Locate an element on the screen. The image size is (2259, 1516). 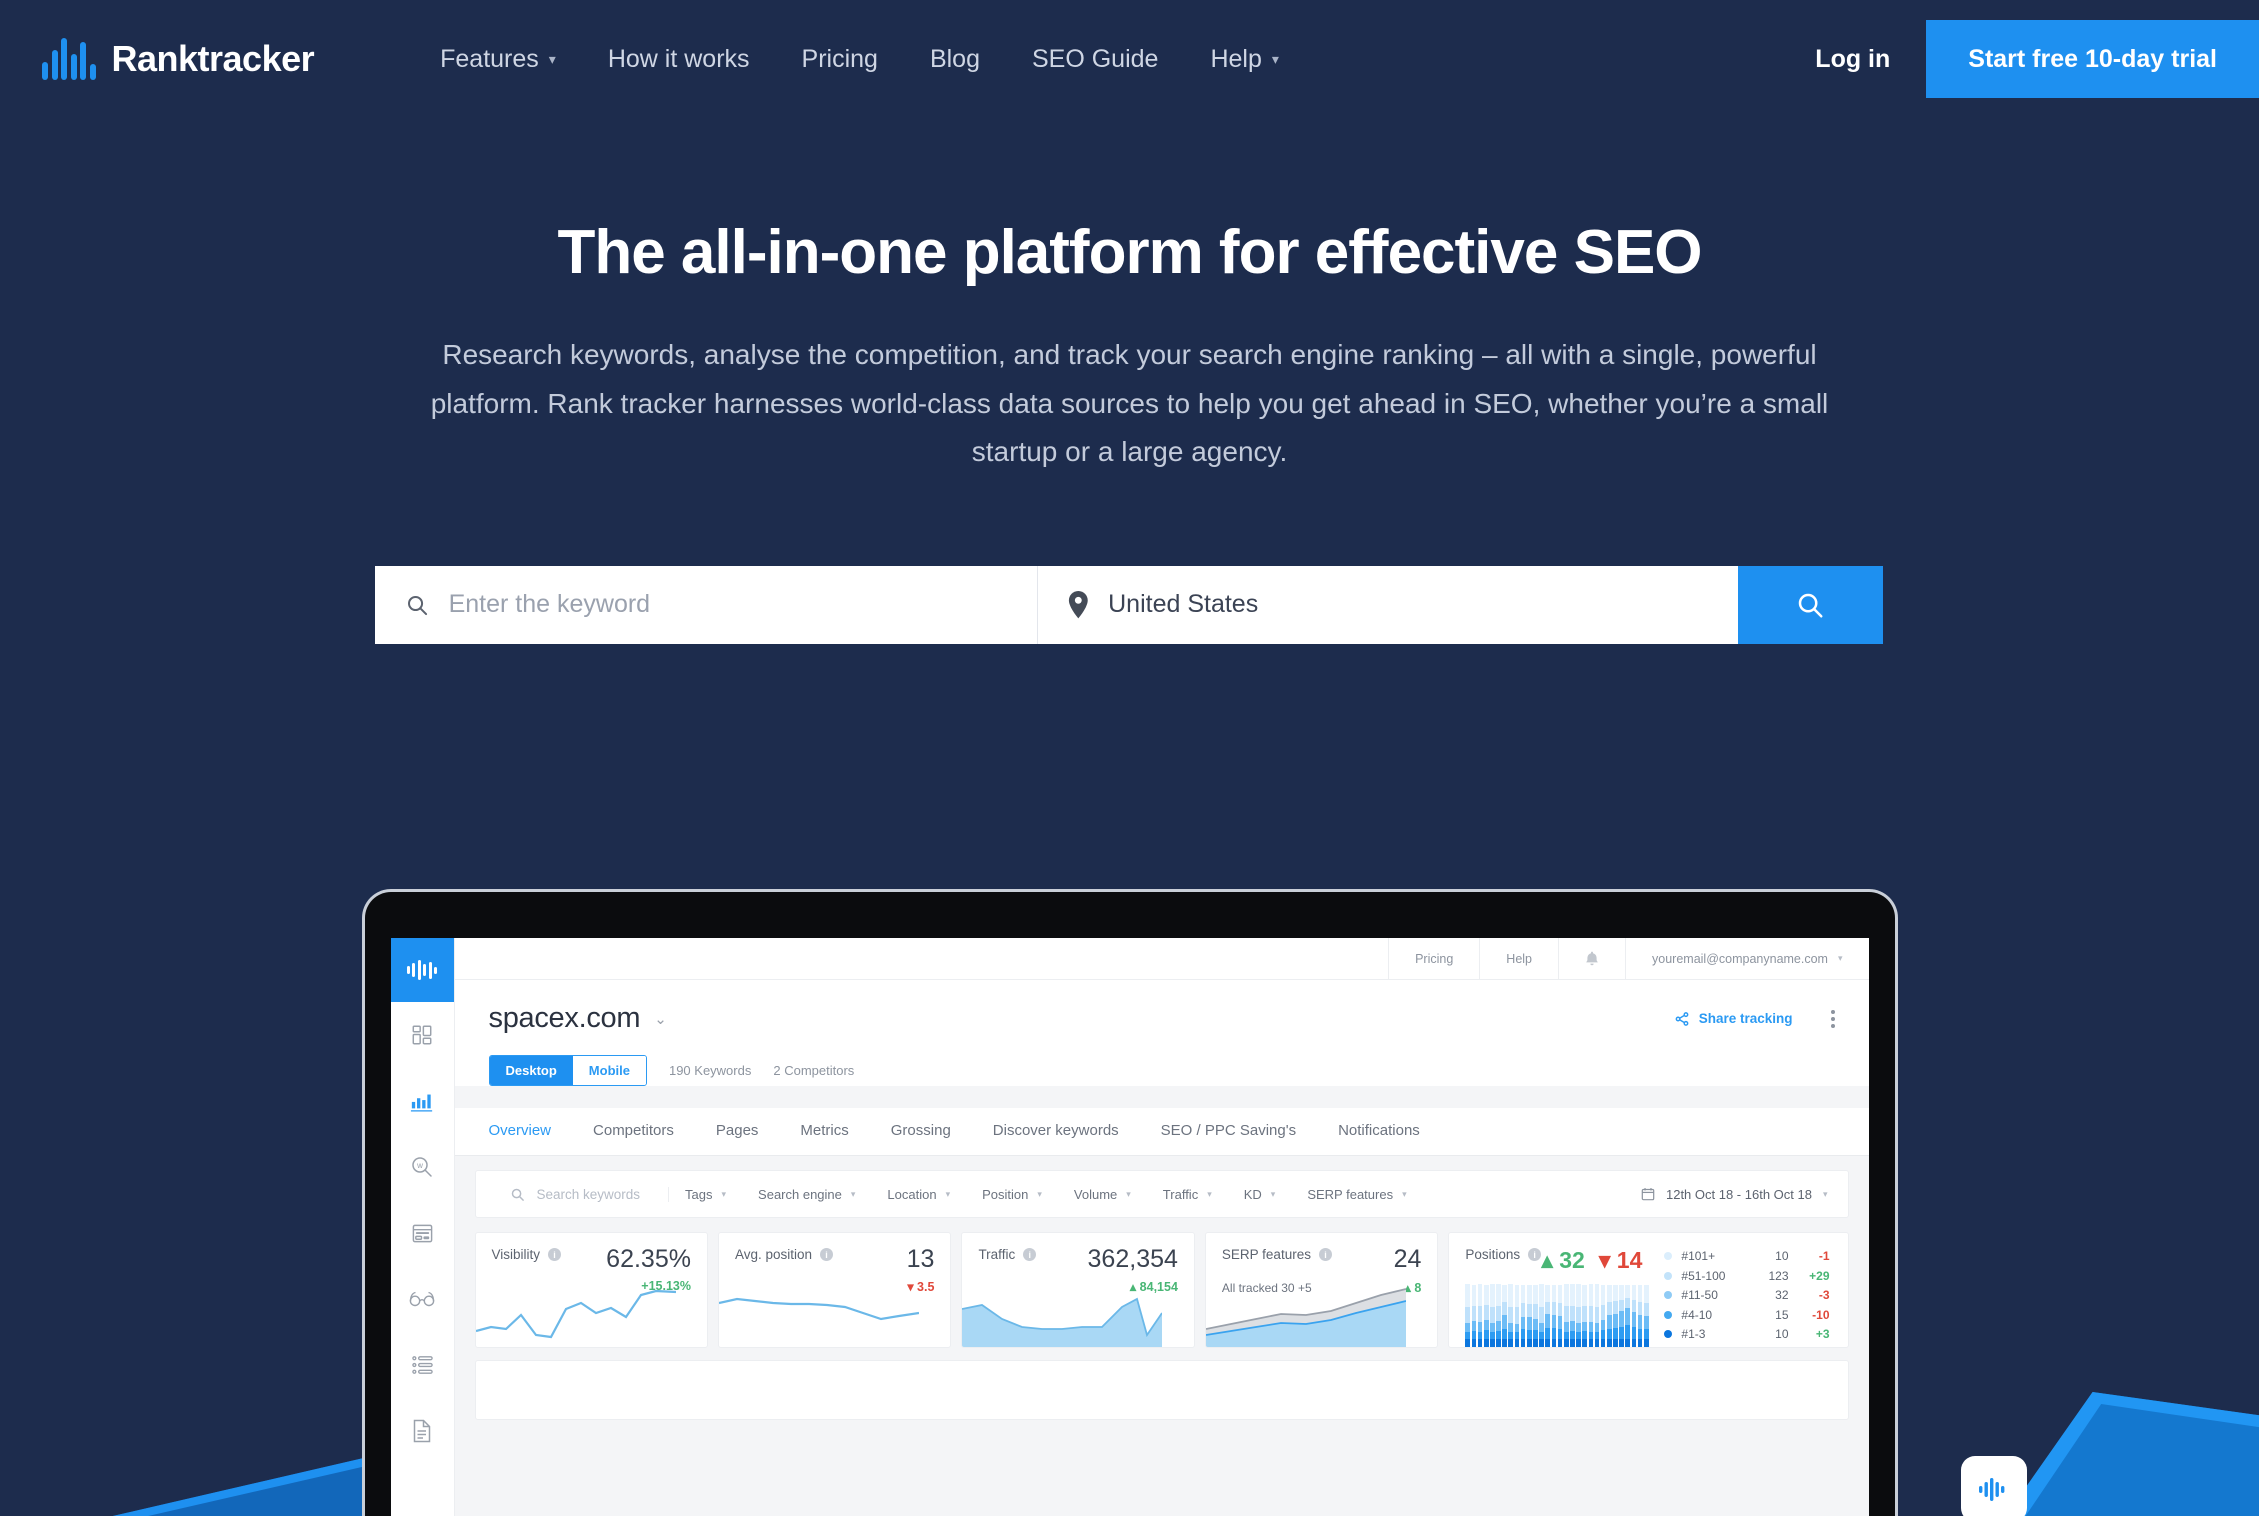
metric-label: Avg. position i is located at coordinates (784, 1254).